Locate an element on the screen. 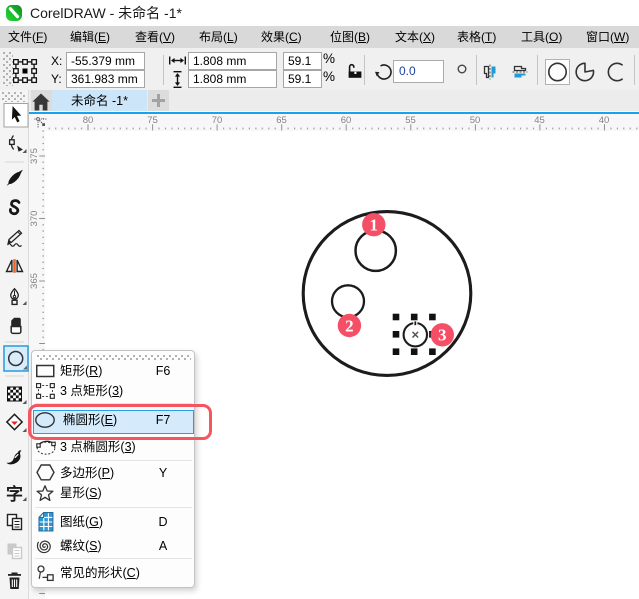 Image resolution: width=639 pixels, height=599 pixels. svg-text: 60 is located at coordinates (346, 120).